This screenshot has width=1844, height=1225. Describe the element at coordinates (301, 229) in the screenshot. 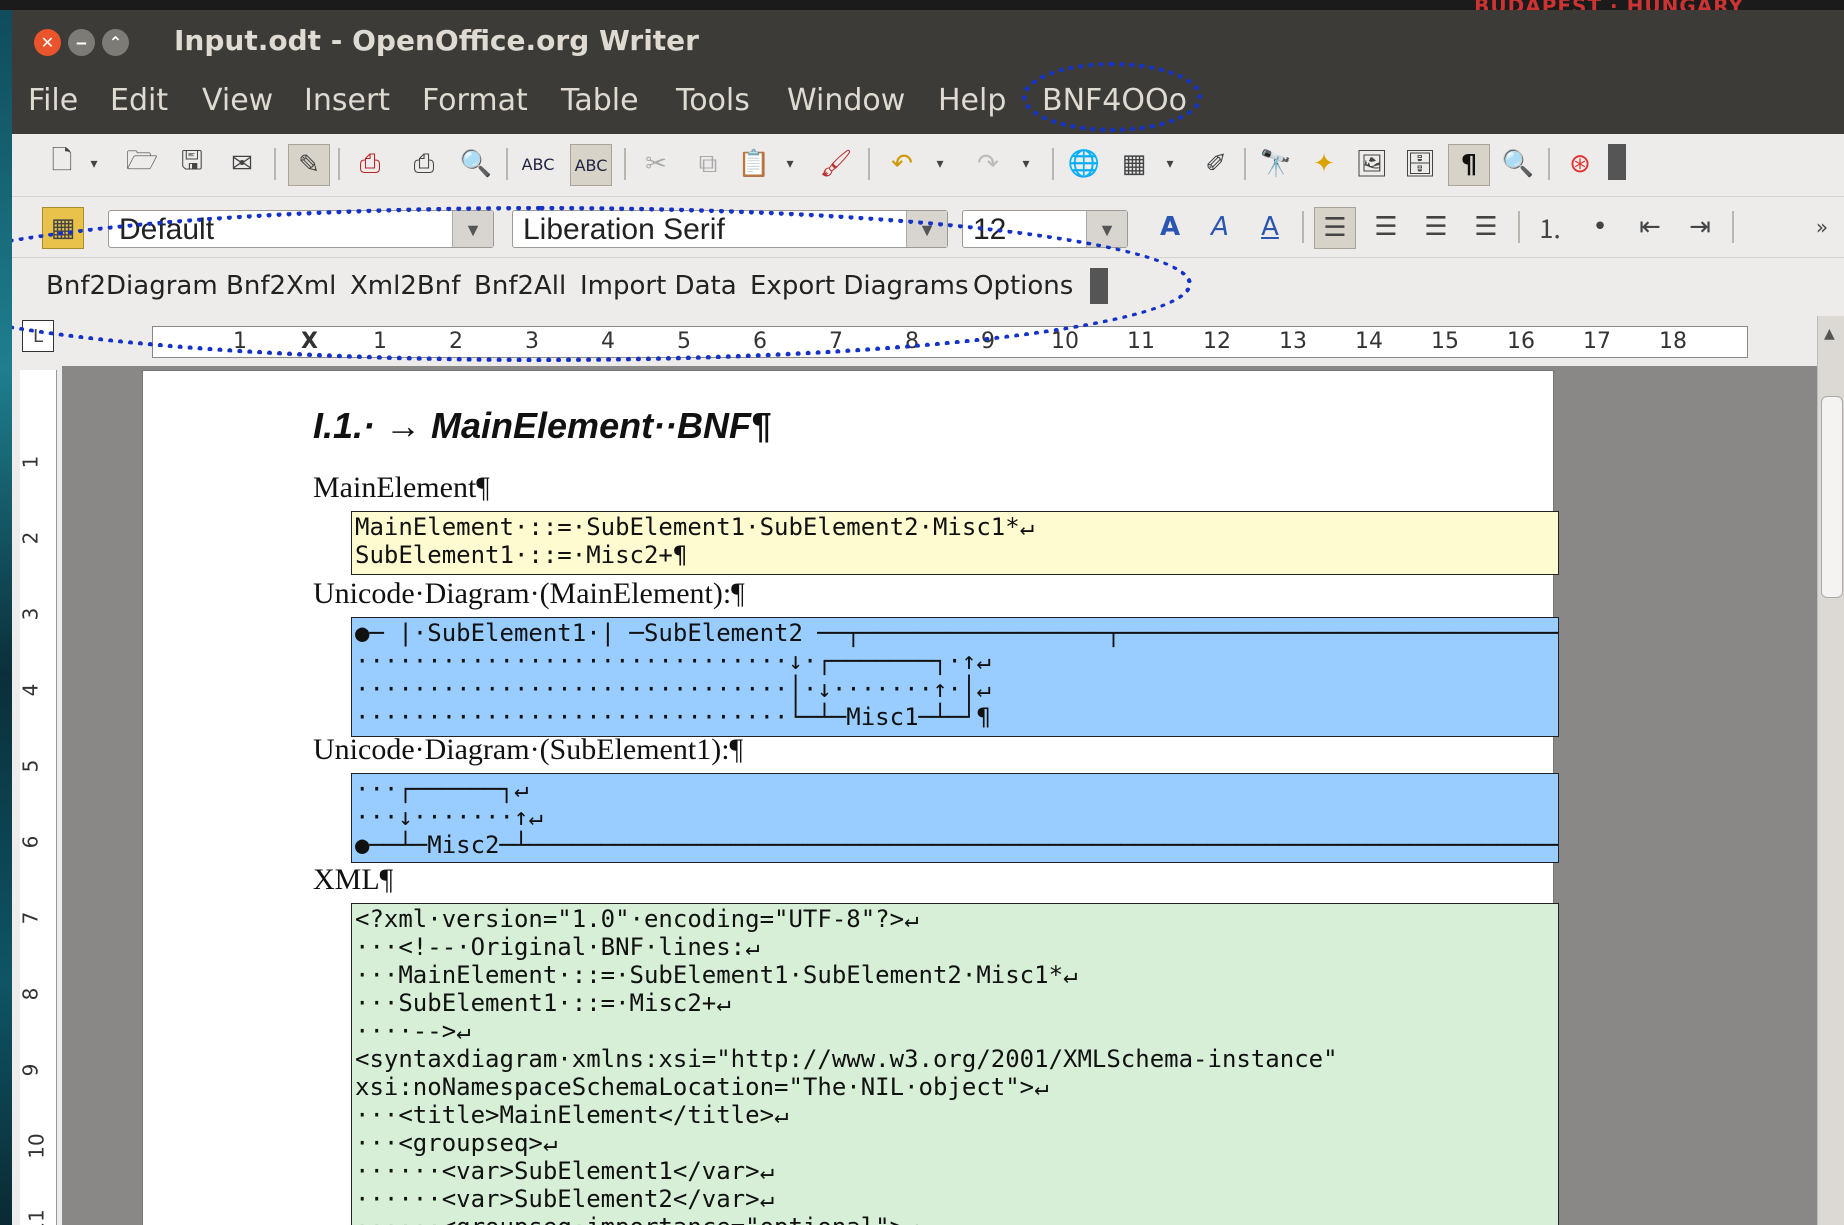

I see `paragraph-style-dropdown: Default ▼` at that location.